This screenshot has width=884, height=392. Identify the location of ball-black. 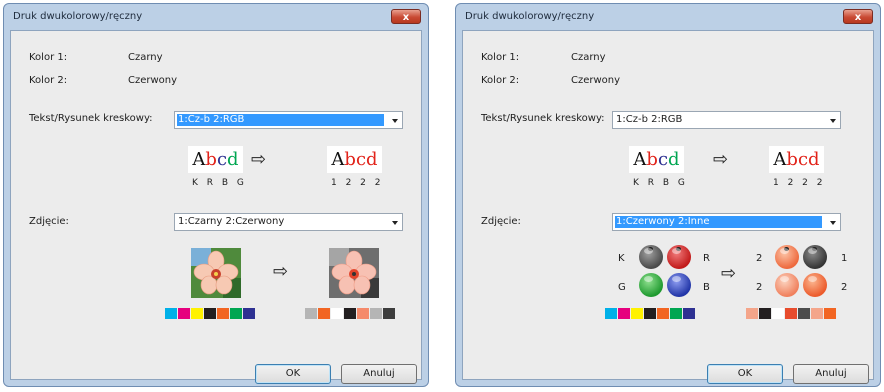
(651, 257).